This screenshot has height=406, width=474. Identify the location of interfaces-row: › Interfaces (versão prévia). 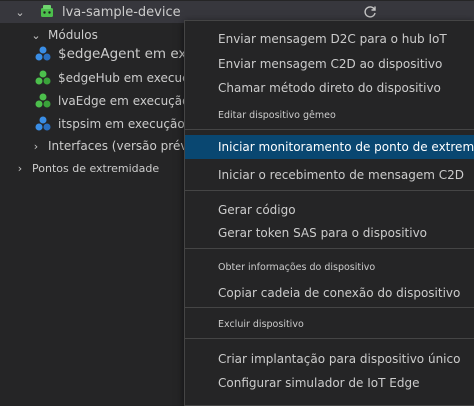
(101, 146).